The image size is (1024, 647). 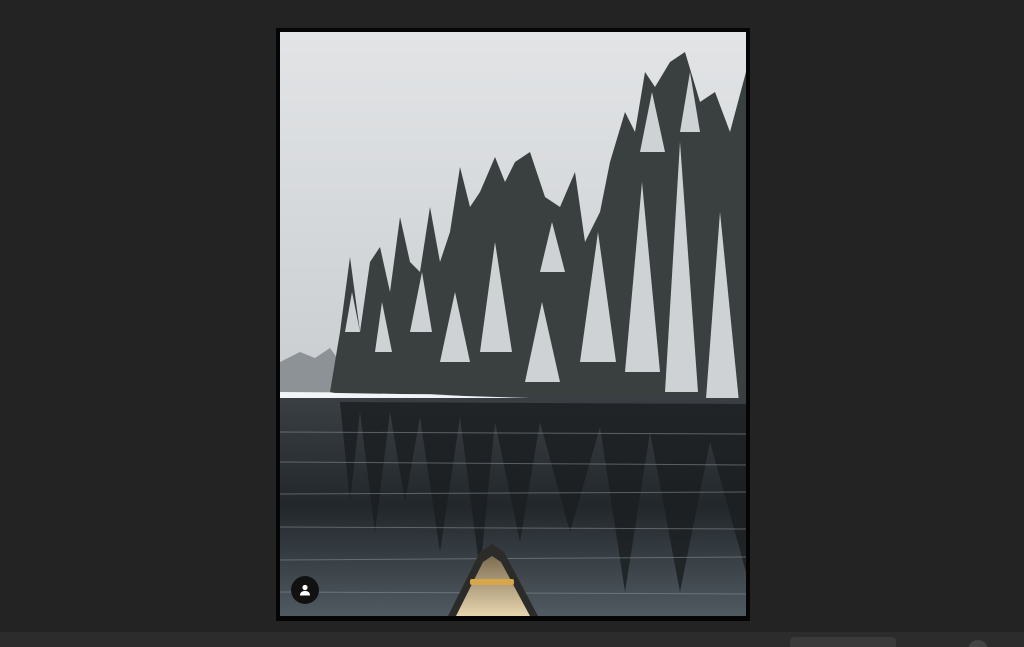 I want to click on user-badge, so click(x=305, y=590).